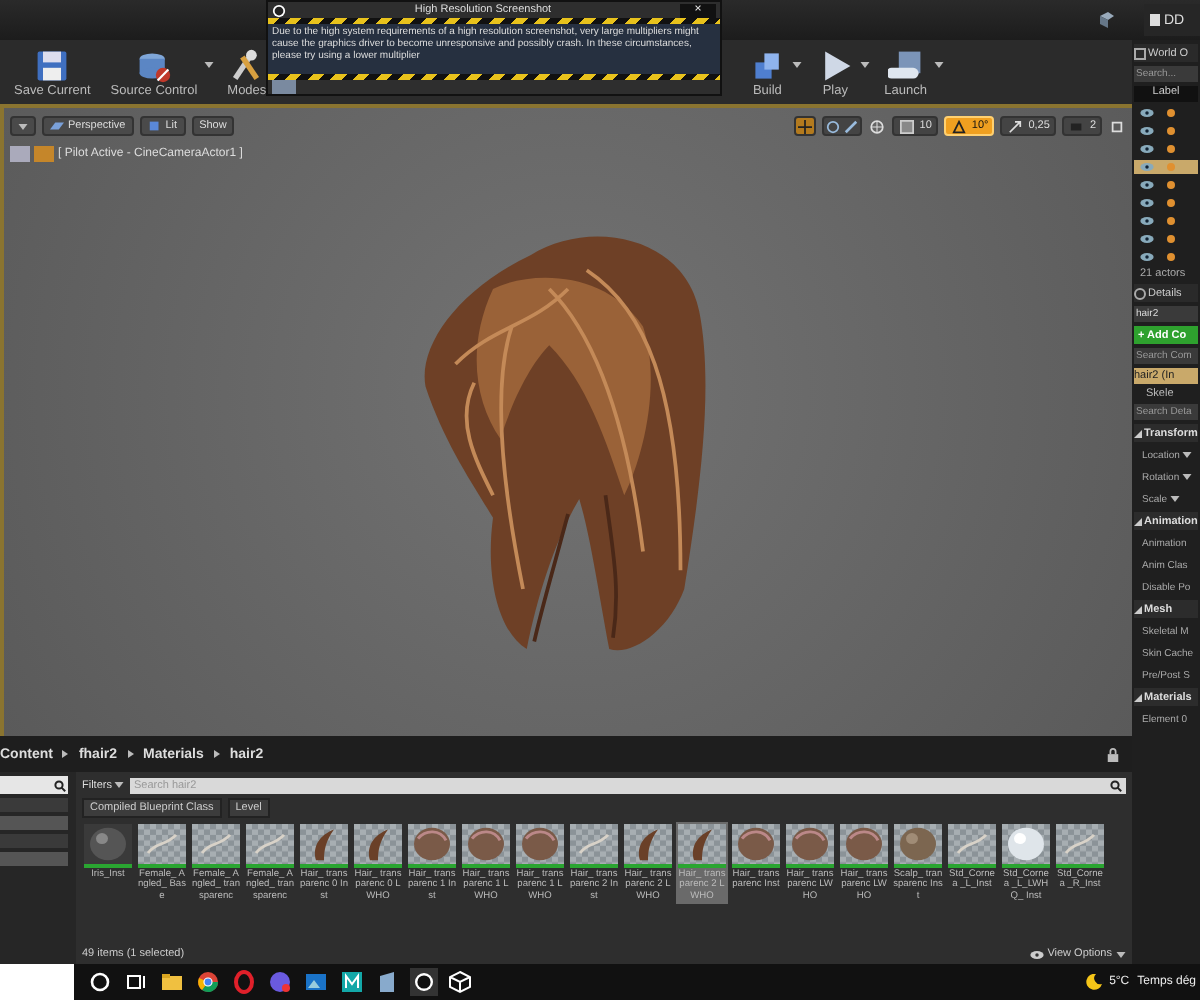 This screenshot has height=1000, width=1200. What do you see at coordinates (905, 66) in the screenshot?
I see `gamepad-icon` at bounding box center [905, 66].